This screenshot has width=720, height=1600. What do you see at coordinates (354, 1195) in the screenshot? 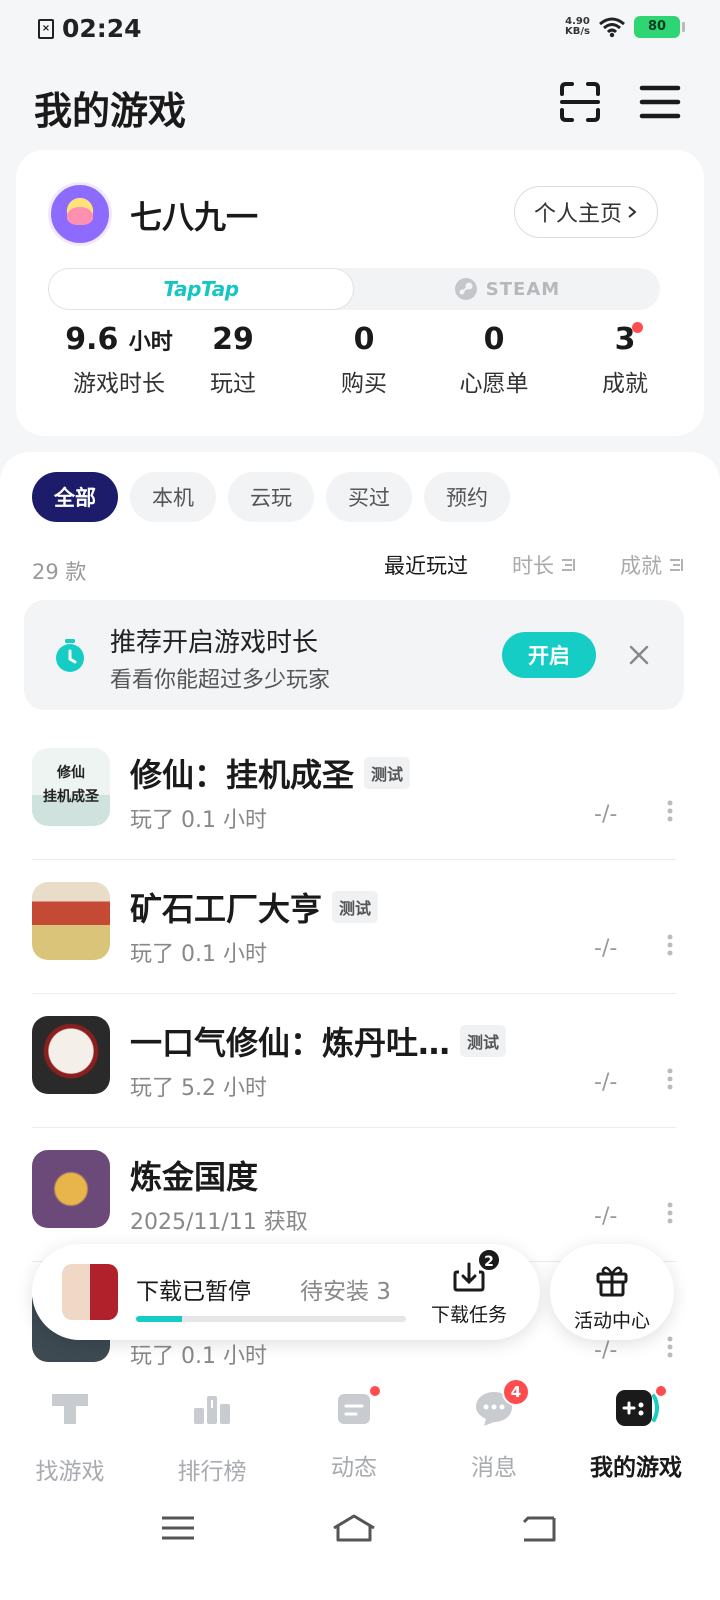
I see `game-list-item: 炼金国度 2025/11/11 获取 -/-` at bounding box center [354, 1195].